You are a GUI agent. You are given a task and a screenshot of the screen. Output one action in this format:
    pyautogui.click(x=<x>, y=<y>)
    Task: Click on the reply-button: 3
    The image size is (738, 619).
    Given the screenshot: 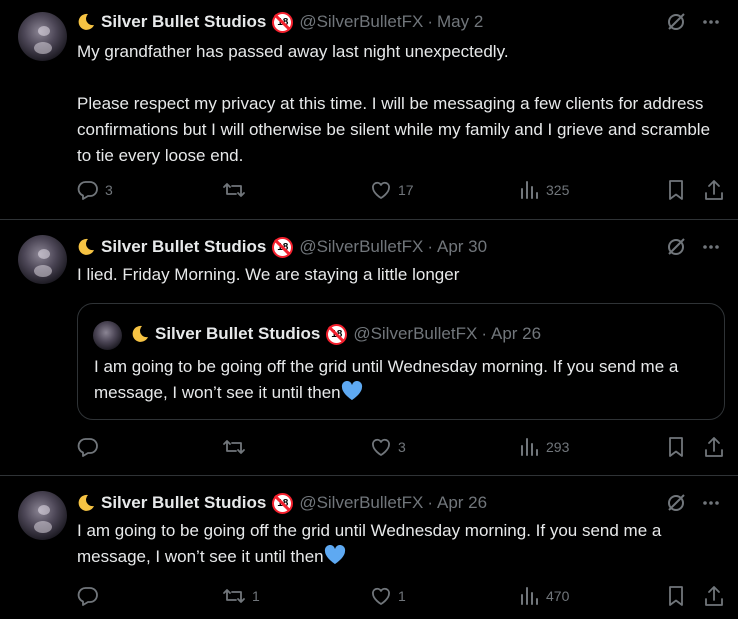 What is the action you would take?
    pyautogui.click(x=95, y=190)
    